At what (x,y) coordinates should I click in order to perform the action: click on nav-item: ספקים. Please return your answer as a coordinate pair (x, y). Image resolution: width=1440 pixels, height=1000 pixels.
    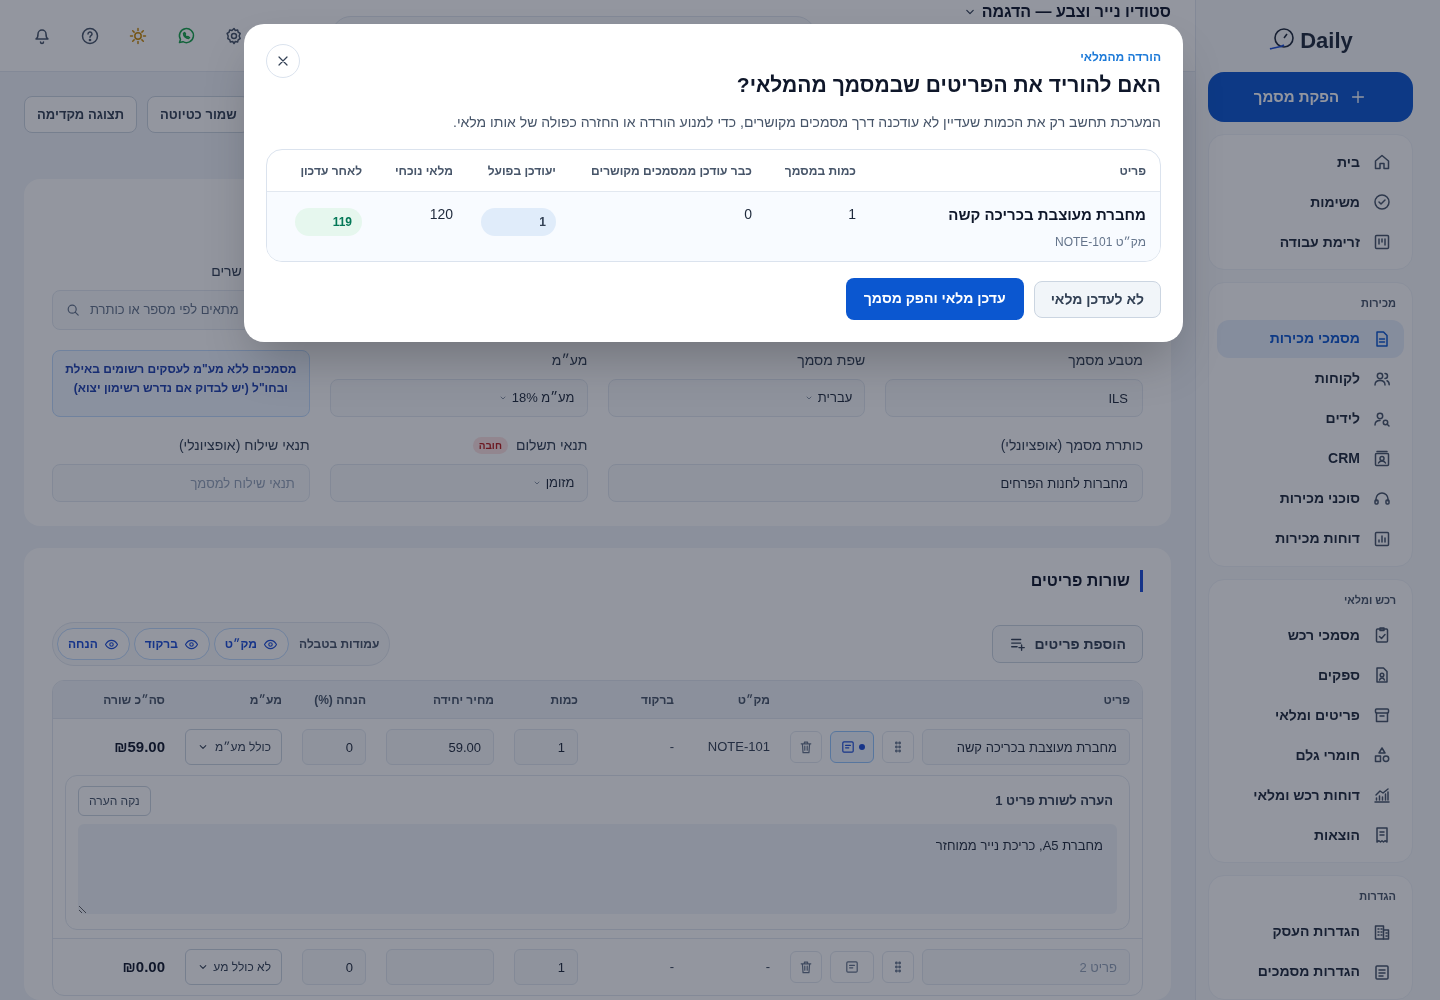
    Looking at the image, I should click on (1310, 675).